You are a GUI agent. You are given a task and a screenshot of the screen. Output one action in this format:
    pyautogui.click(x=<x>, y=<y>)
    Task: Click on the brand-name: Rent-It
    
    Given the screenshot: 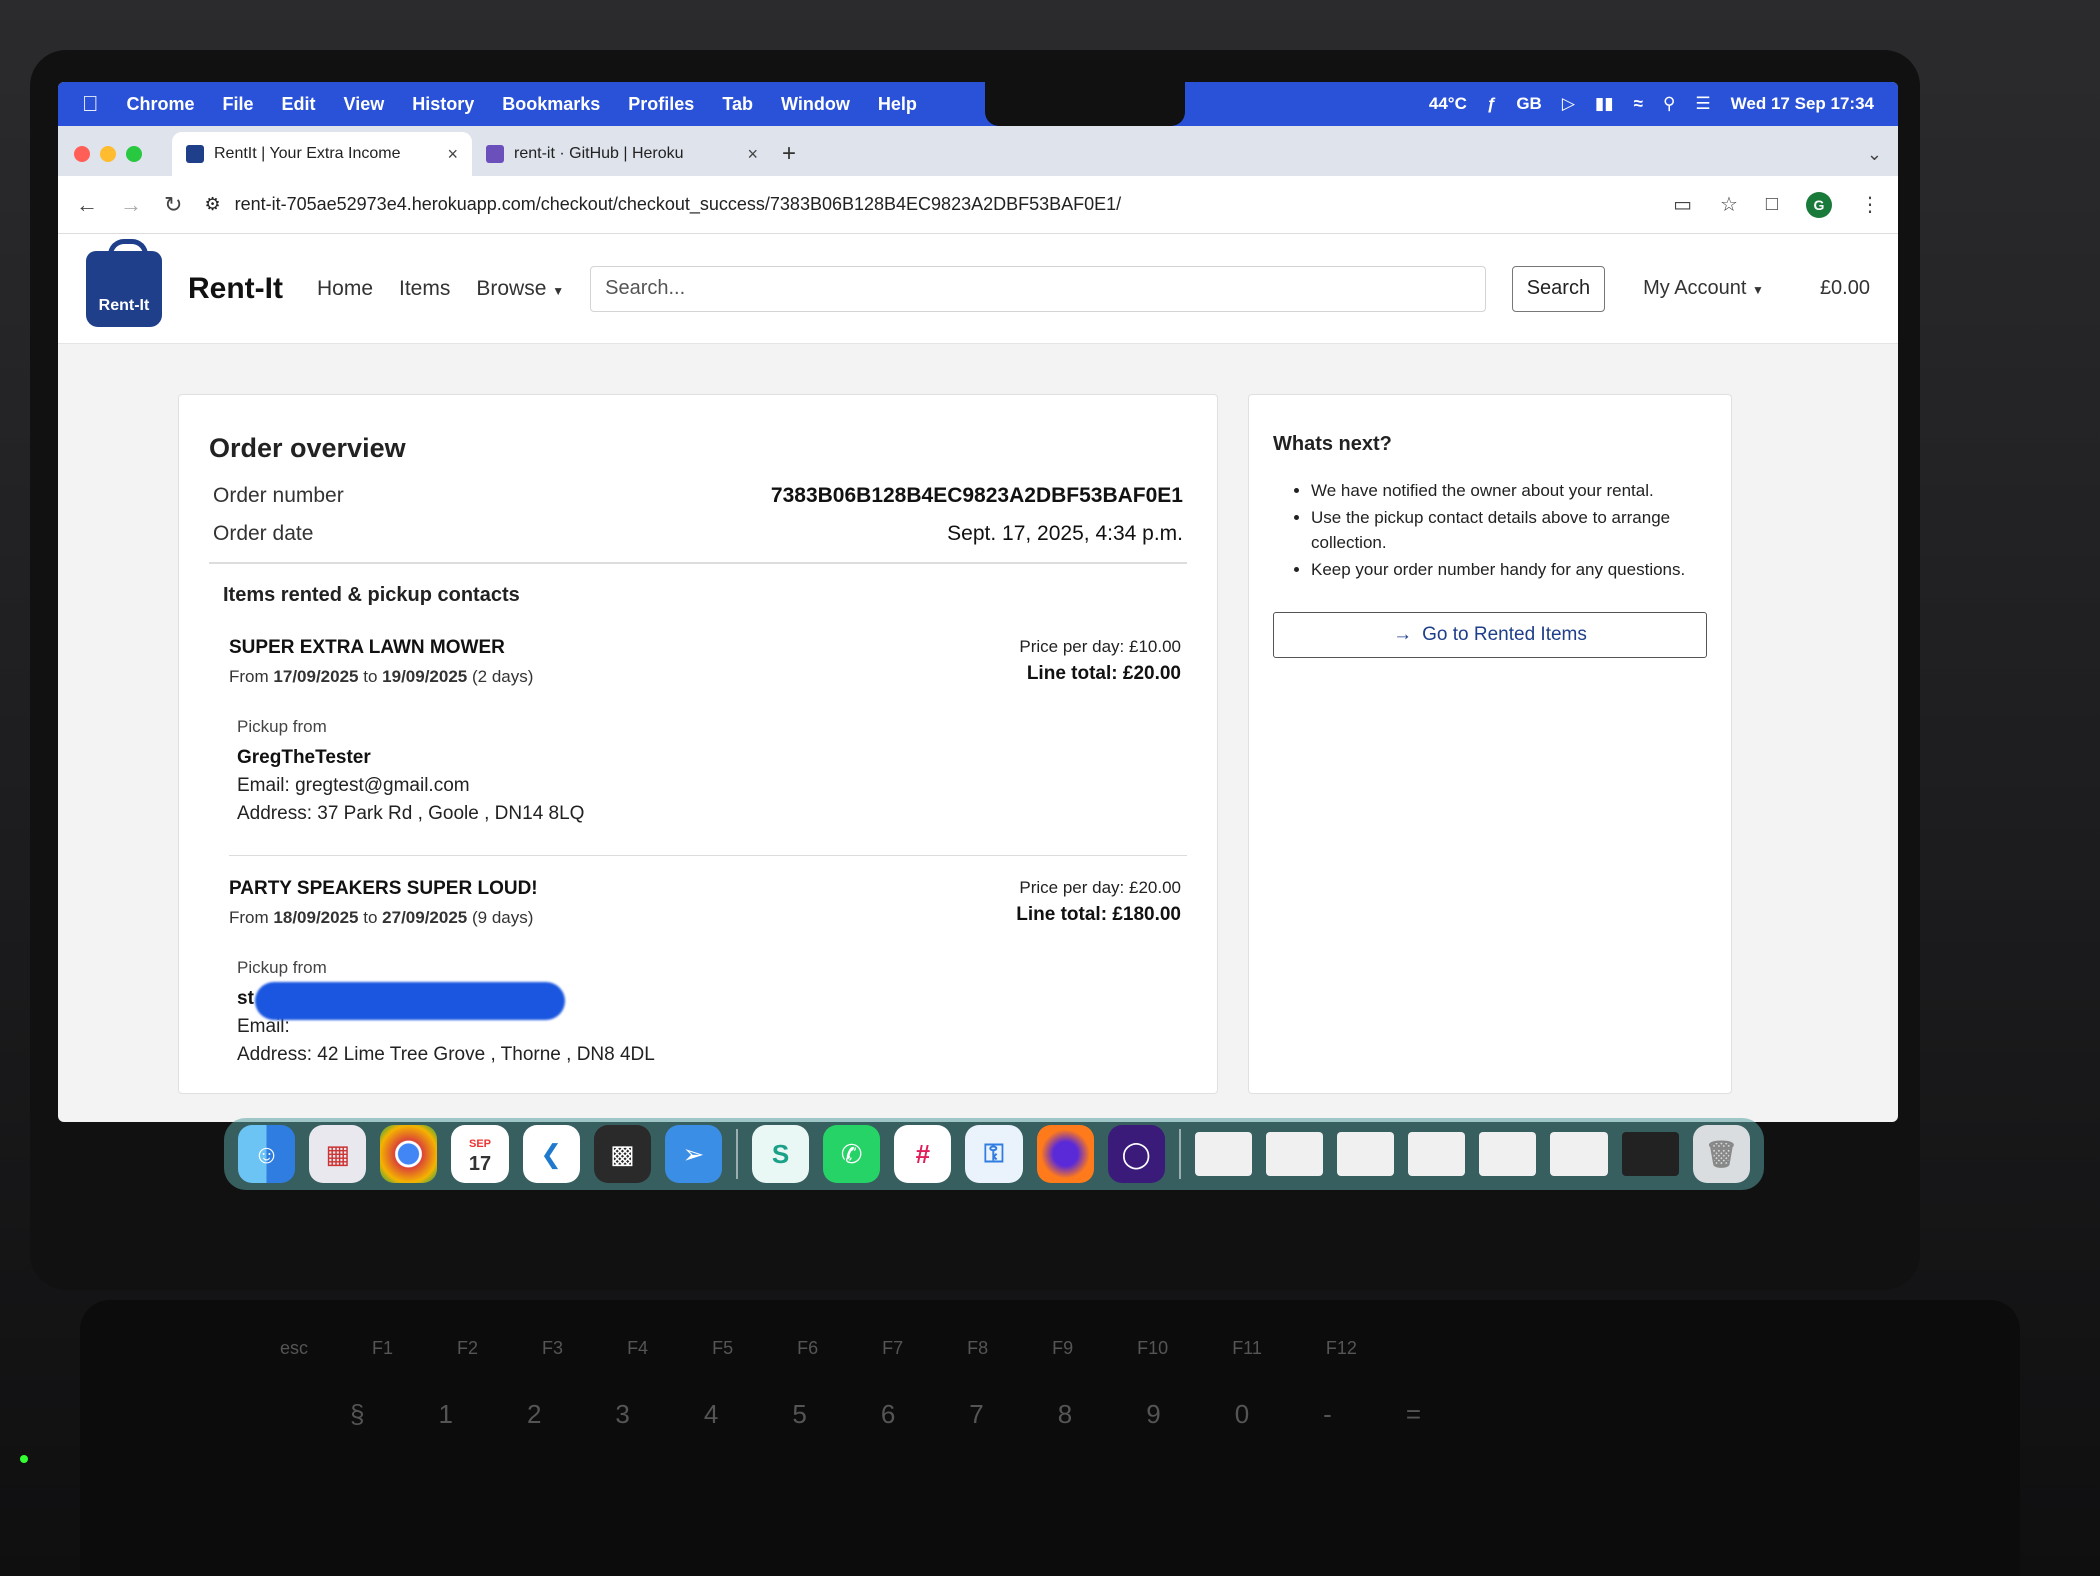 What is the action you would take?
    pyautogui.click(x=235, y=289)
    